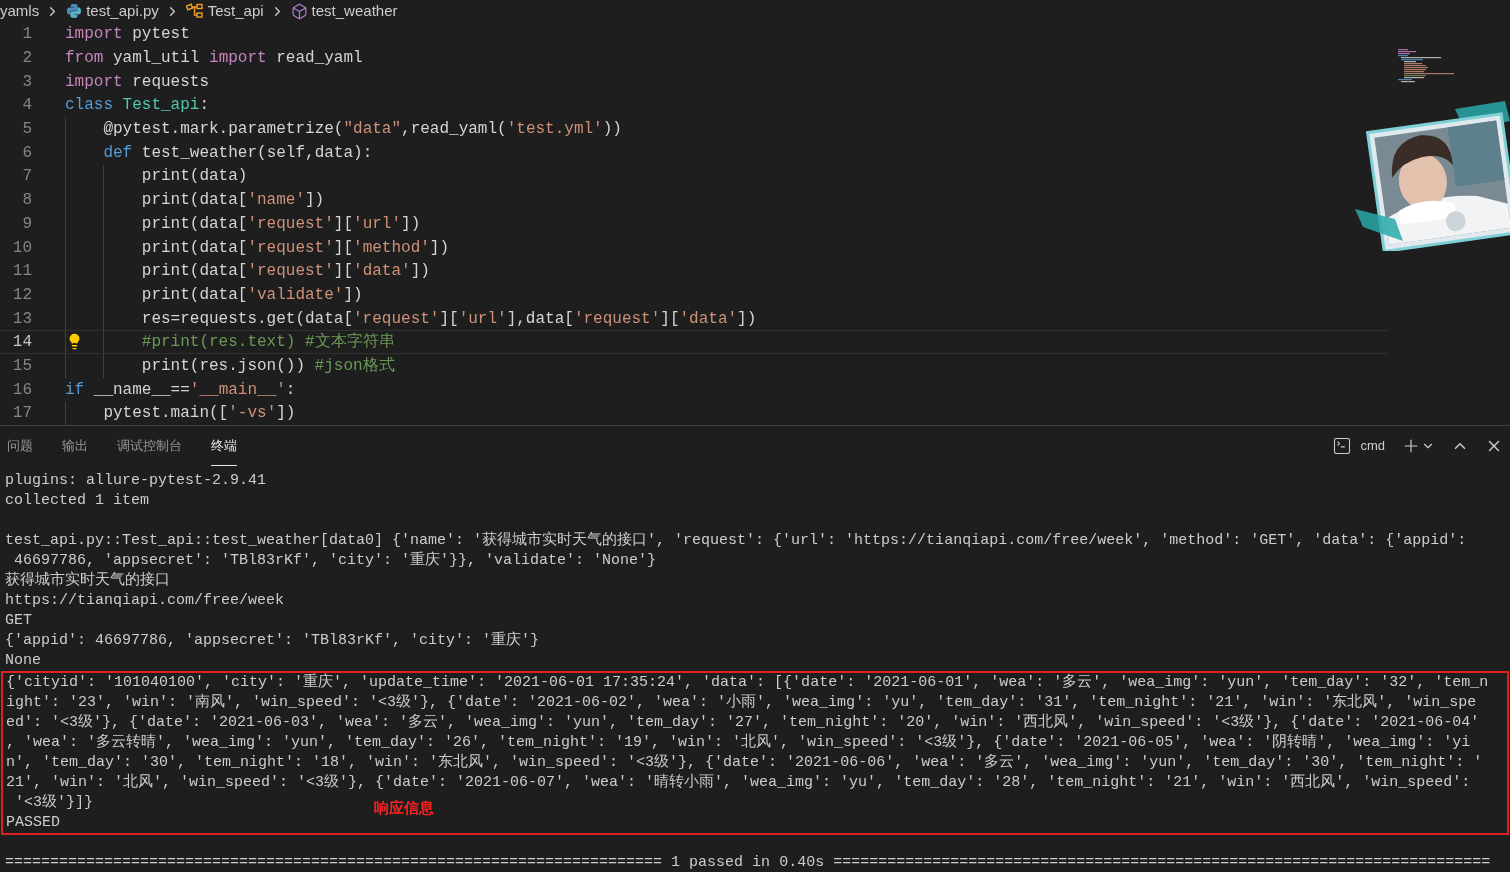 Image resolution: width=1510 pixels, height=872 pixels. What do you see at coordinates (354, 11) in the screenshot?
I see `breadcrumb-item: test_weather` at bounding box center [354, 11].